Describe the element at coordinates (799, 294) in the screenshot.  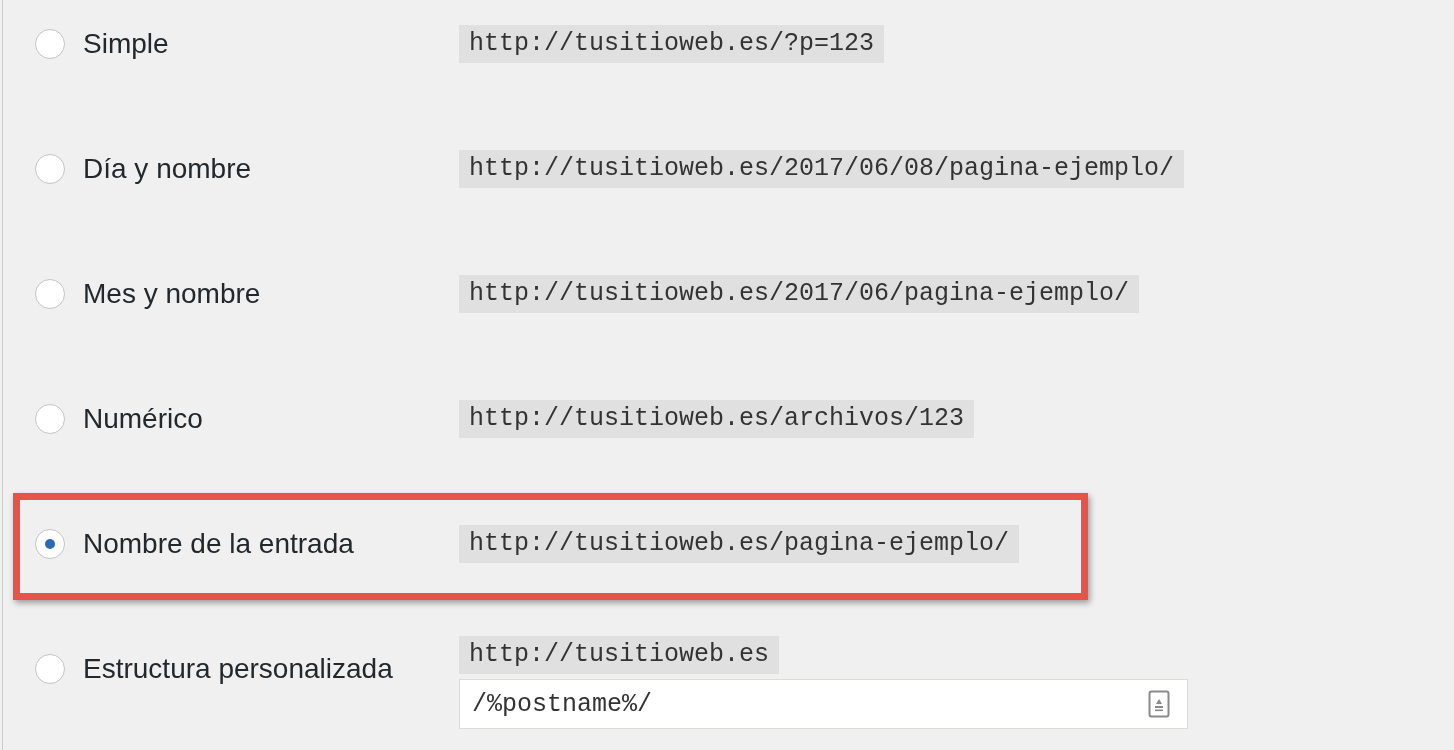
I see `url-example: http://tusitioweb.es/2017/06/pagina-ejemplo/` at that location.